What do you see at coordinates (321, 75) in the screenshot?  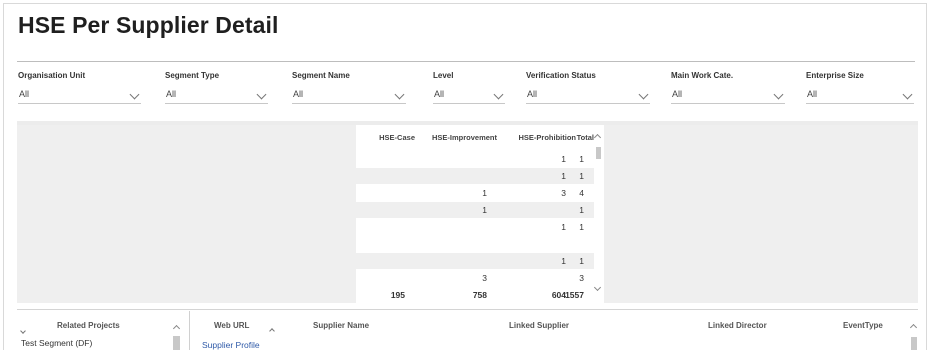 I see `filter-label: Segment Name` at bounding box center [321, 75].